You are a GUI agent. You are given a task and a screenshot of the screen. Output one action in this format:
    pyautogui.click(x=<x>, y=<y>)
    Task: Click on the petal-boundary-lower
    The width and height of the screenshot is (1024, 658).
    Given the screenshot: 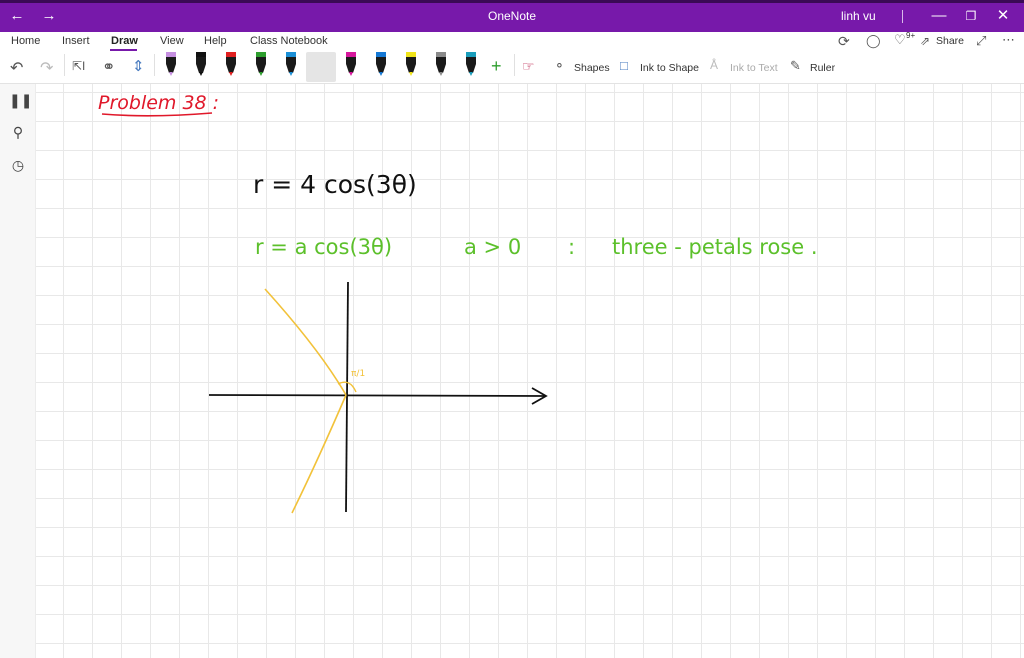 What is the action you would take?
    pyautogui.click(x=319, y=454)
    